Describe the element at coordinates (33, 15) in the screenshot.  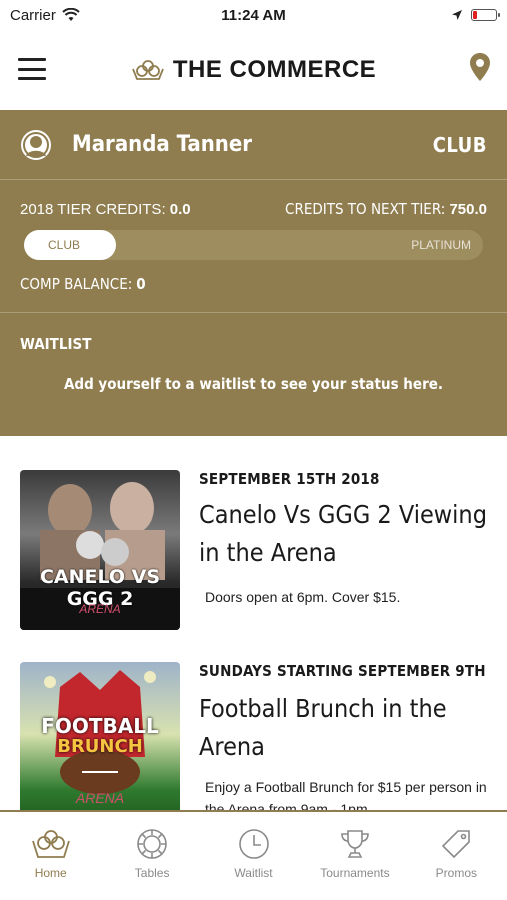
I see `carrier-label: Carrier` at that location.